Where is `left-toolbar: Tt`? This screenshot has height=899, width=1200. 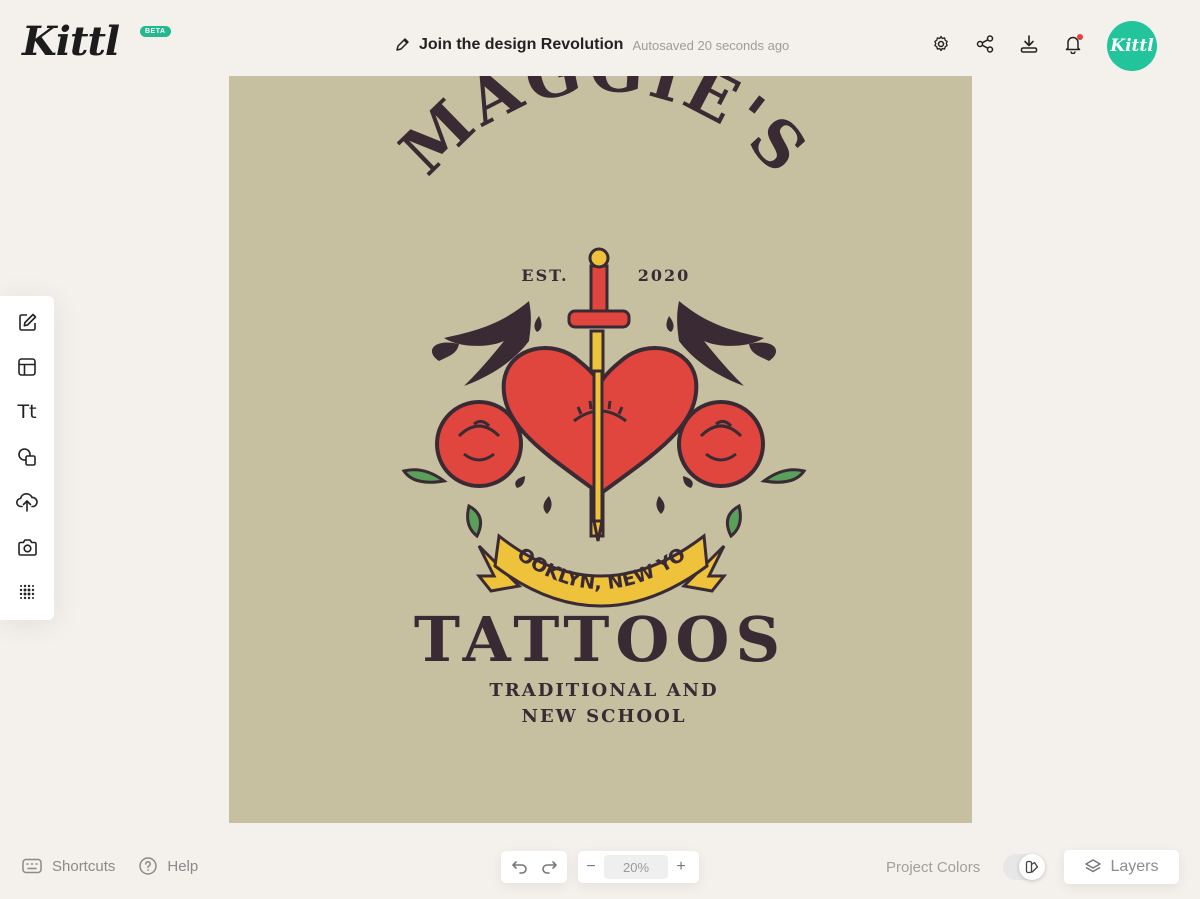 left-toolbar: Tt is located at coordinates (27, 458).